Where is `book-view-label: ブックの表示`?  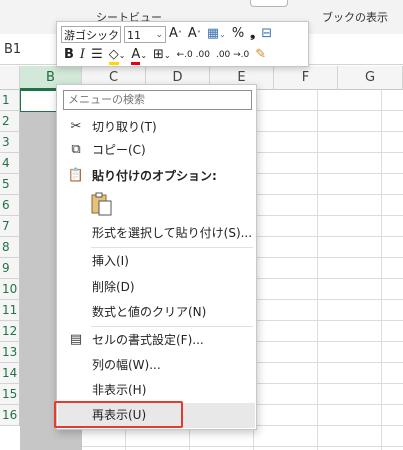
book-view-label: ブックの表示 is located at coordinates (355, 17).